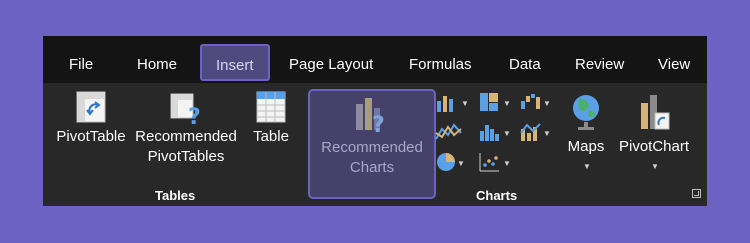  Describe the element at coordinates (175, 195) in the screenshot. I see `group-label-tables: Tables` at that location.